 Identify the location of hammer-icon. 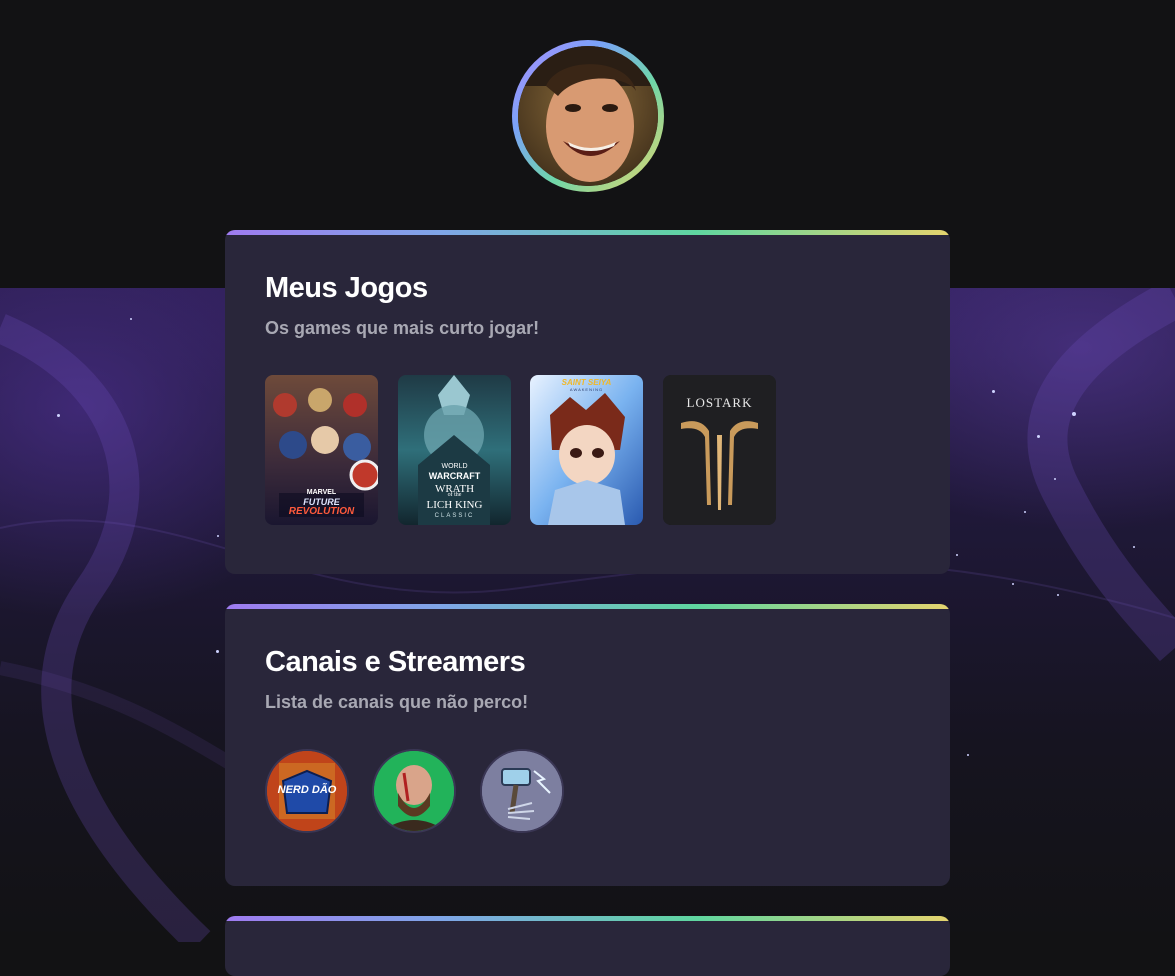
(522, 791).